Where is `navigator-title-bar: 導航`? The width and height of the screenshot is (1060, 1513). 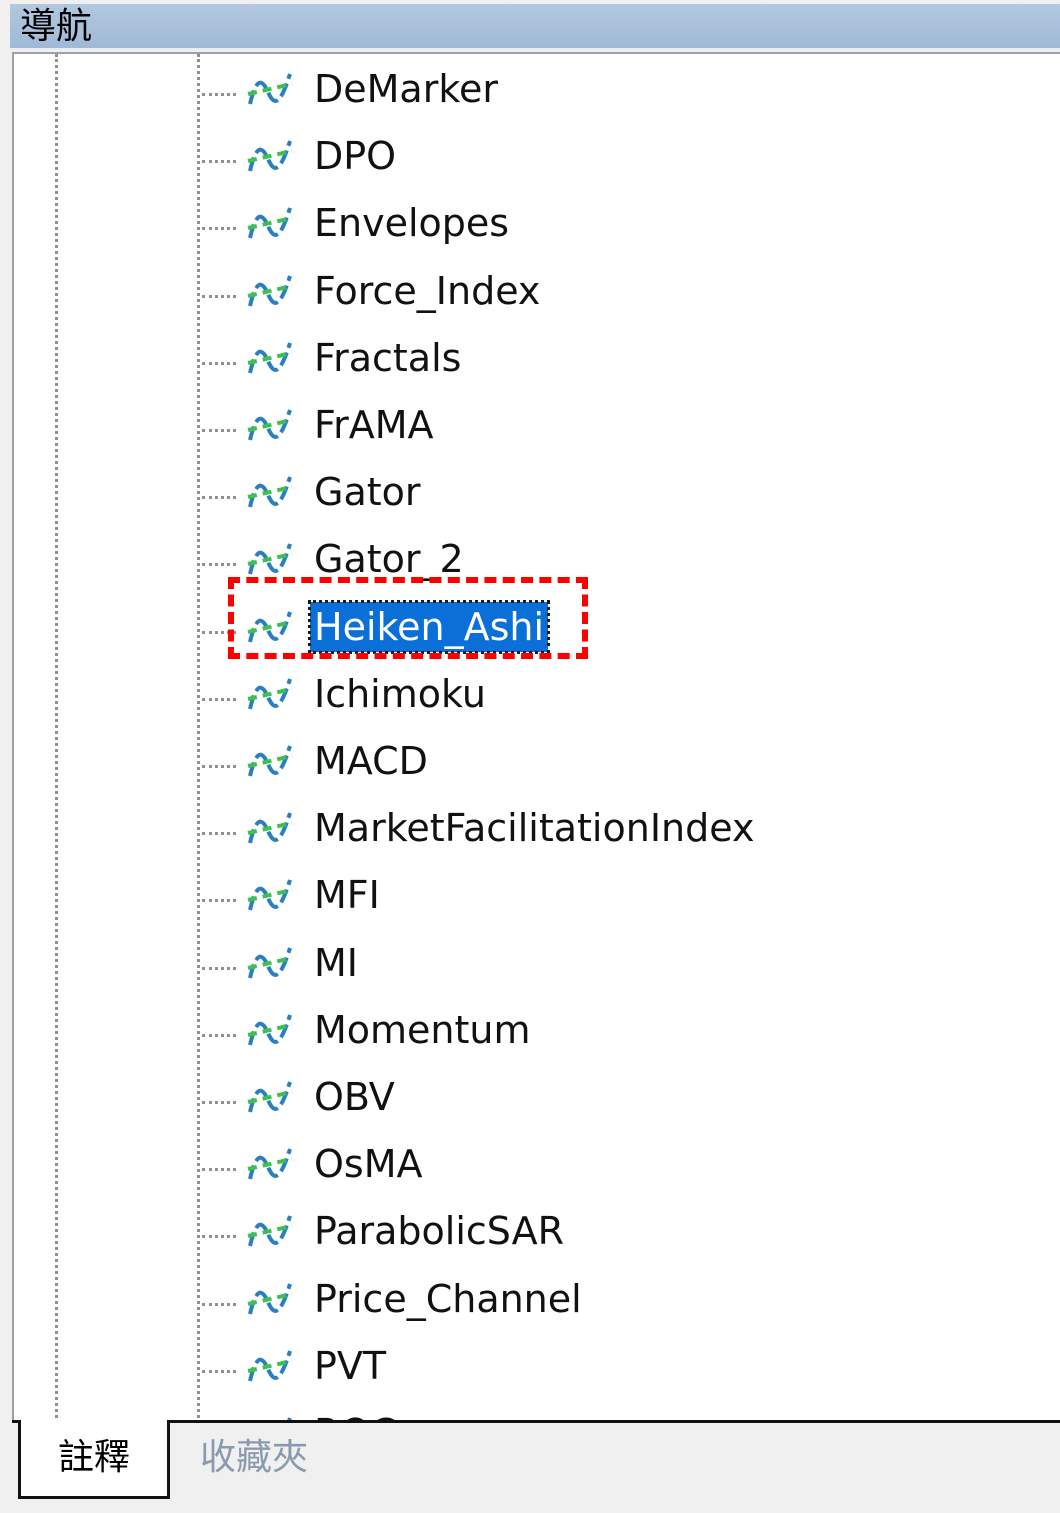 navigator-title-bar: 導航 is located at coordinates (535, 27).